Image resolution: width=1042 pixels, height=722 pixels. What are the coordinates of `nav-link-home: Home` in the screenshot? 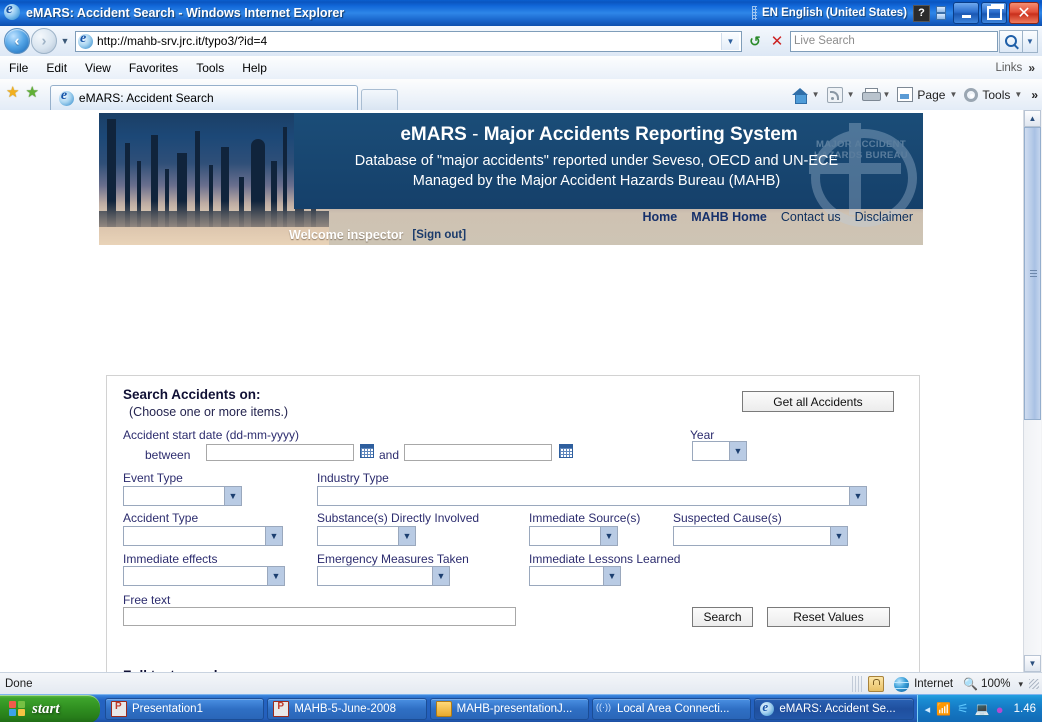 It's located at (659, 217).